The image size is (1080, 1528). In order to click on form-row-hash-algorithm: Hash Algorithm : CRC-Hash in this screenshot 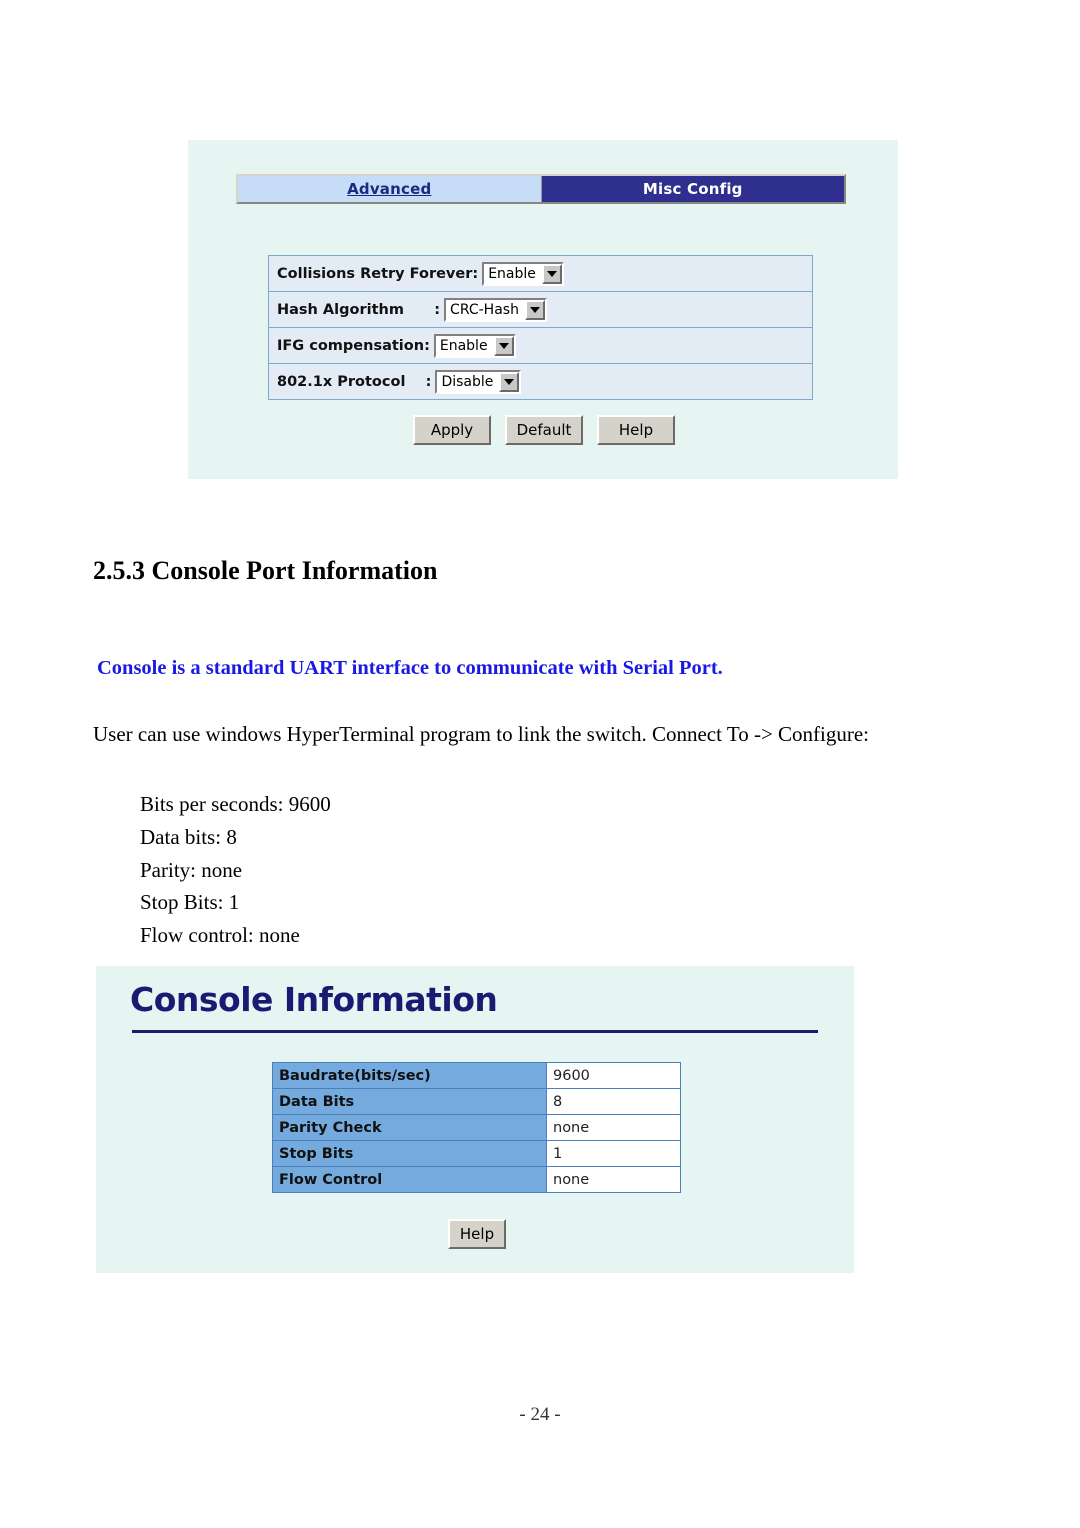, I will do `click(540, 309)`.